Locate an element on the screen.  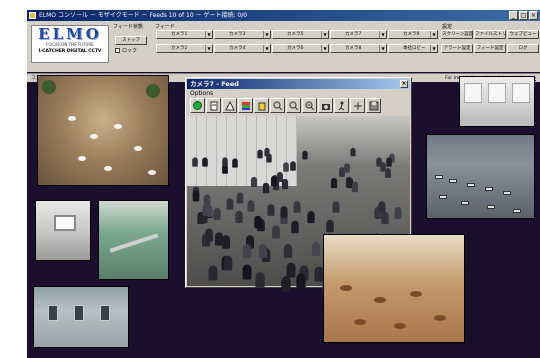
camera-feed-lobby is located at coordinates (81, 317).